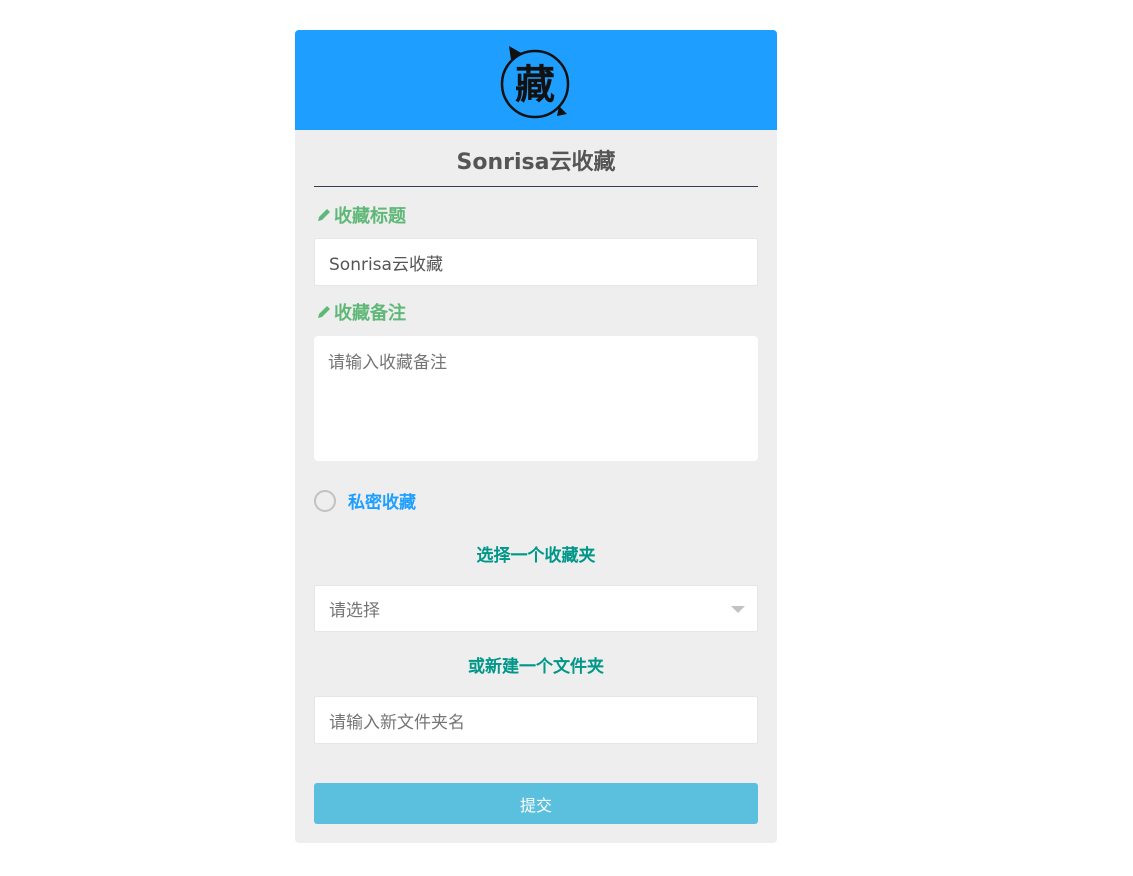 The height and width of the screenshot is (876, 1133). I want to click on logo-icon: 藏, so click(535, 82).